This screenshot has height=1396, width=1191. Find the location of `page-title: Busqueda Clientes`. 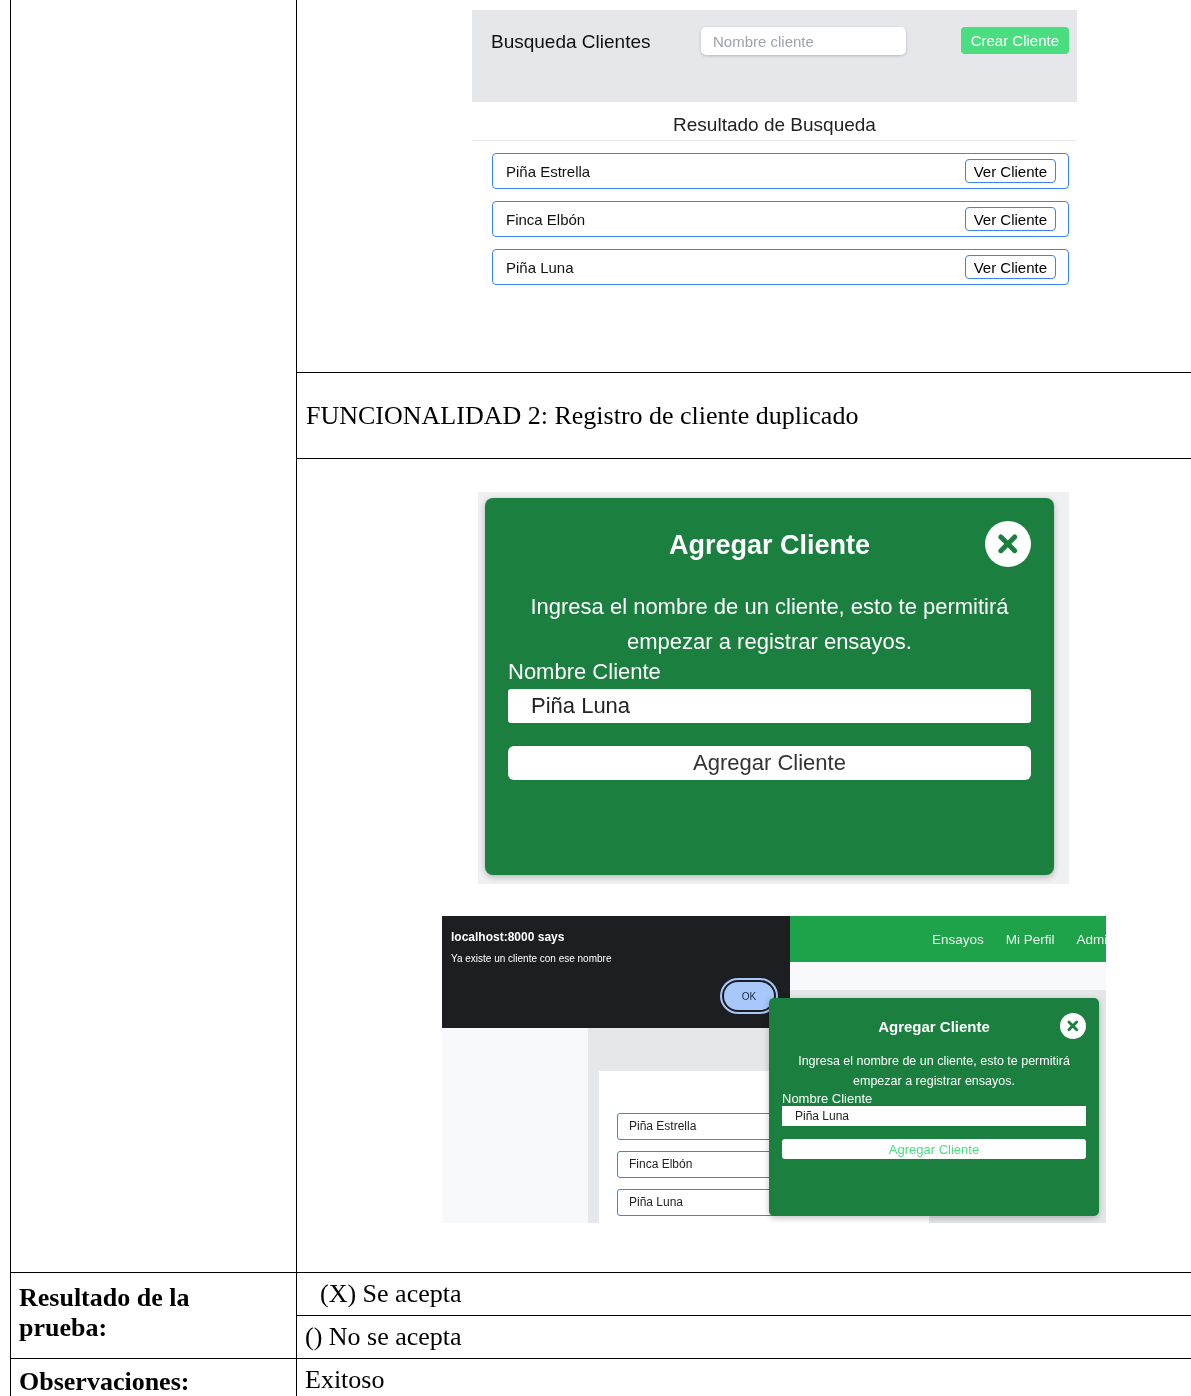

page-title: Busqueda Clientes is located at coordinates (571, 42).